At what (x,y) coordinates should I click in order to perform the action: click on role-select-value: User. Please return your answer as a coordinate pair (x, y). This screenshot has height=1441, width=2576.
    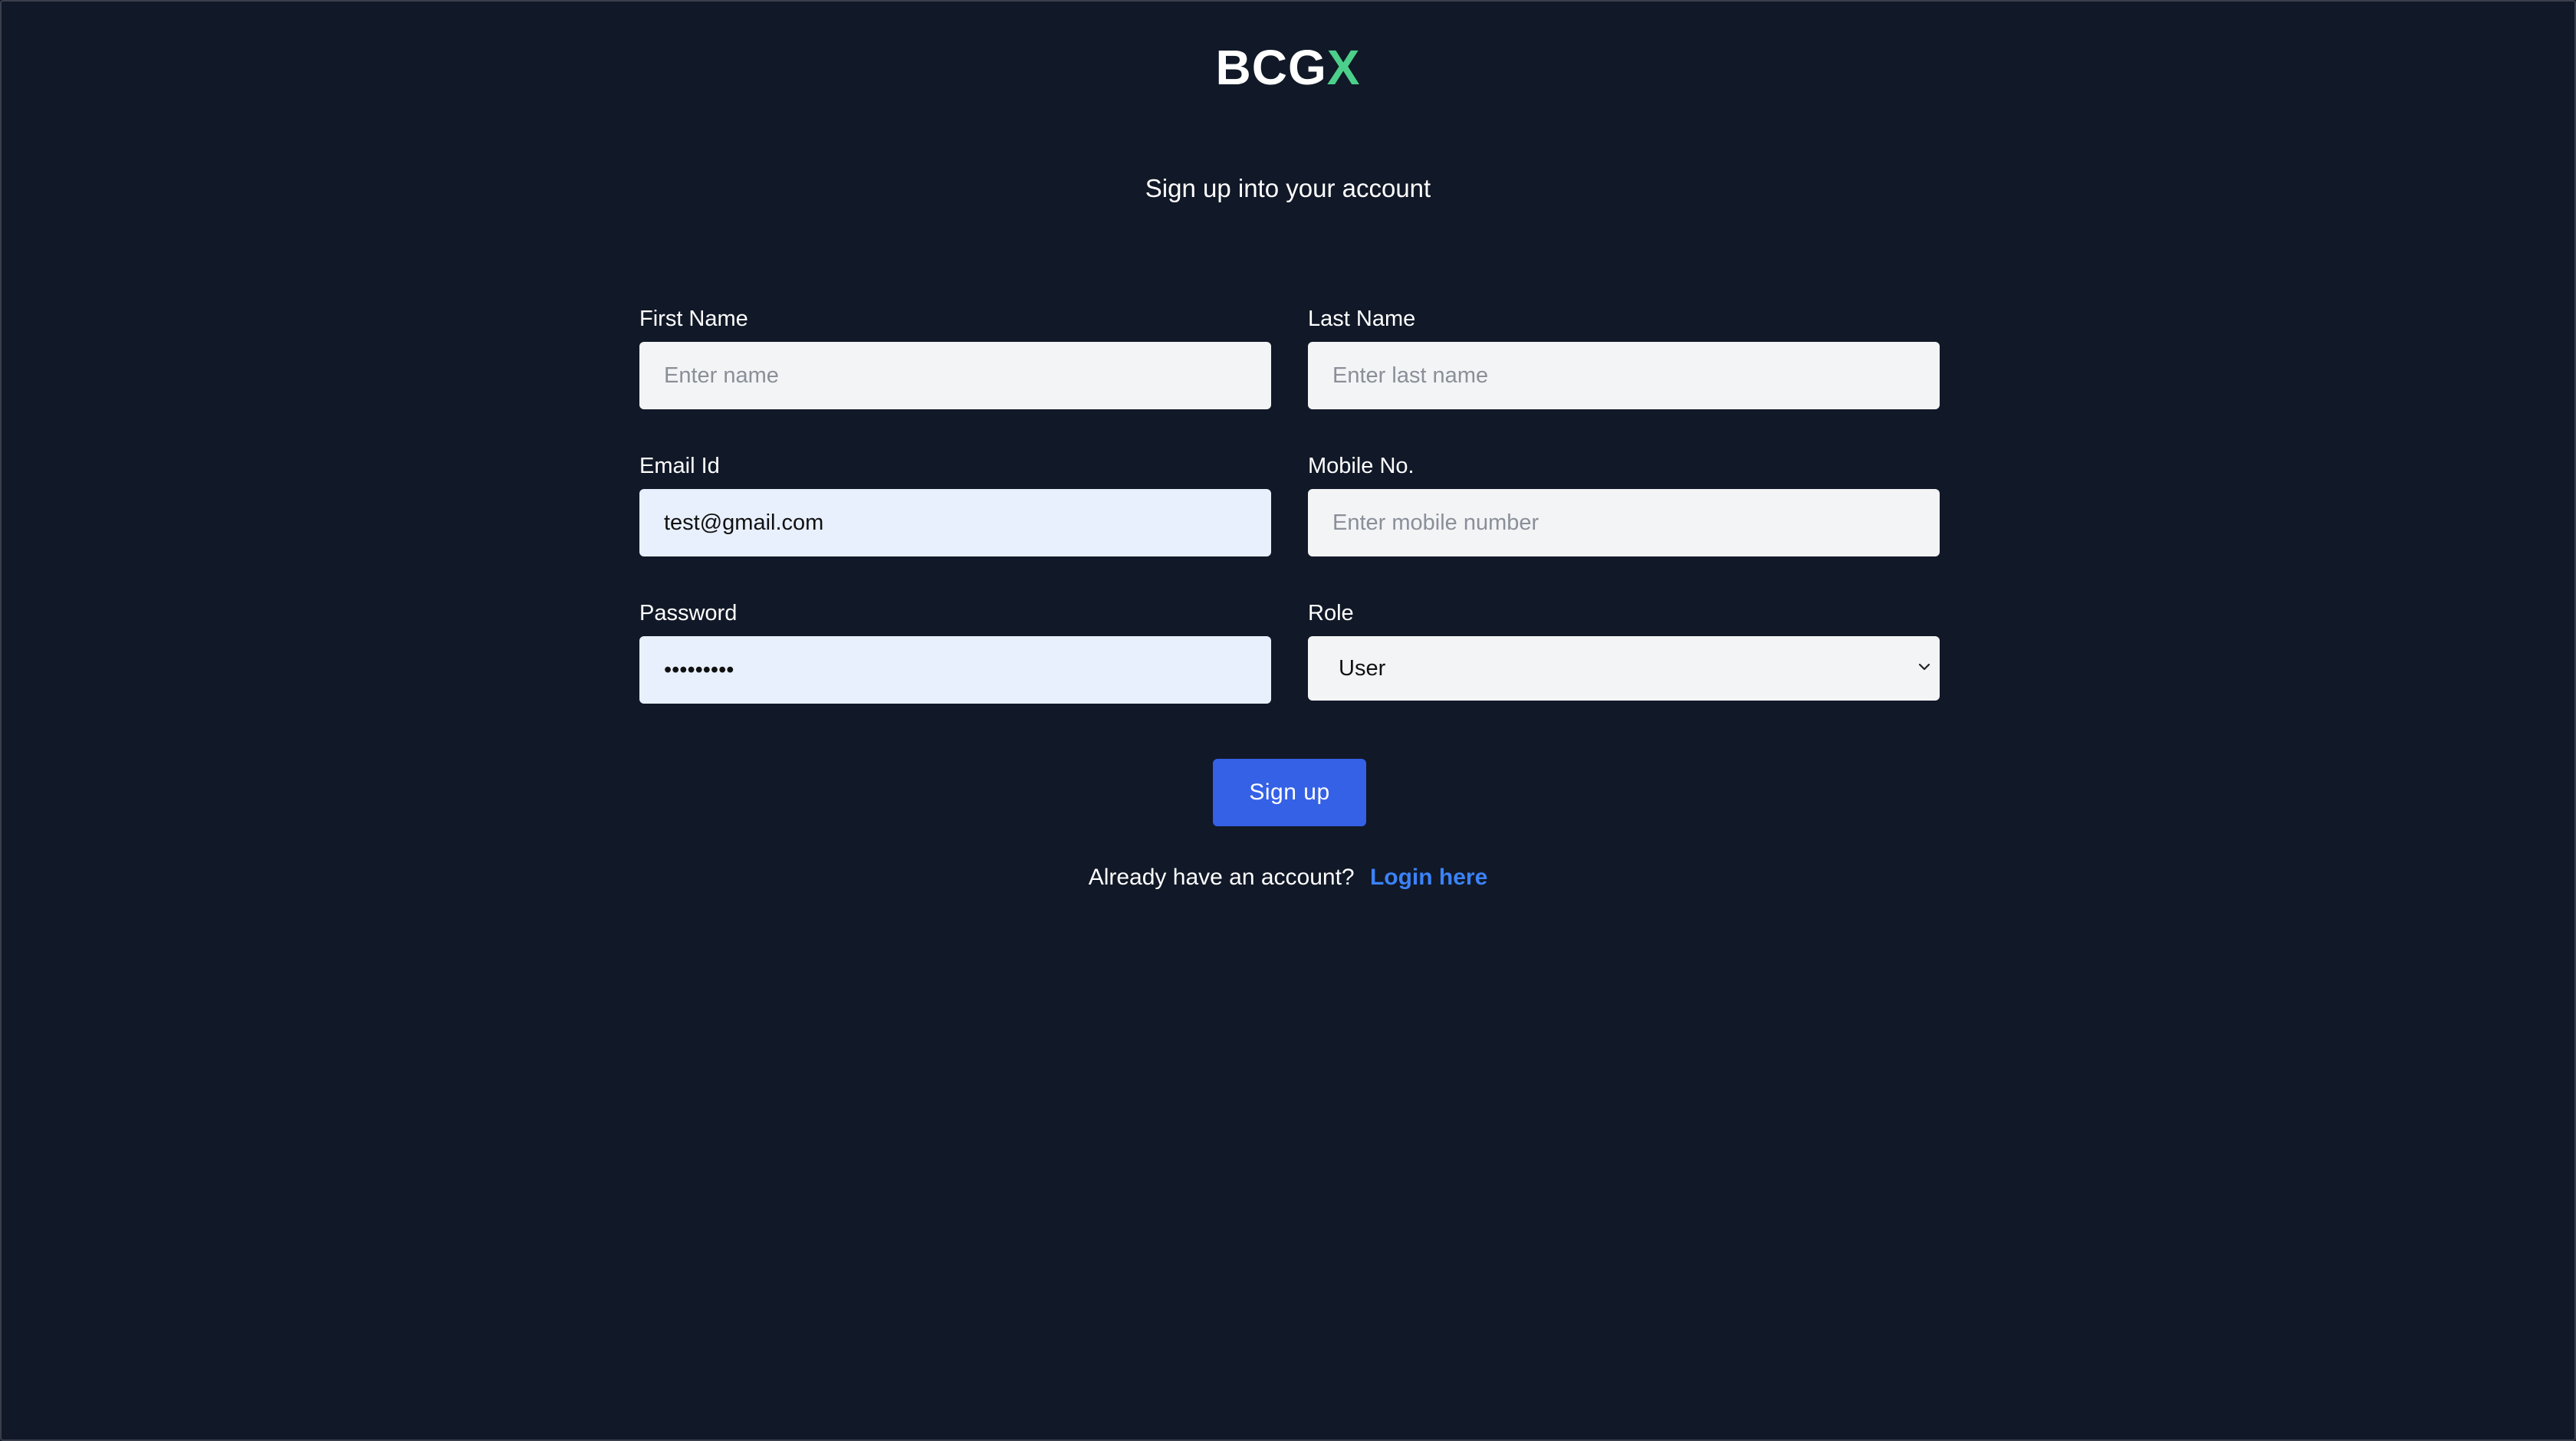
    Looking at the image, I should click on (1624, 669).